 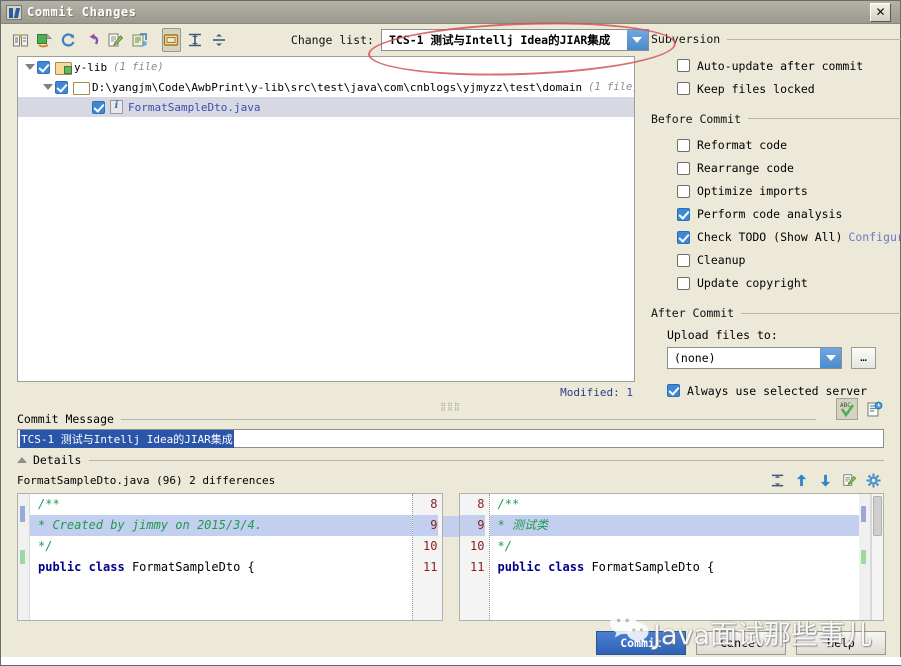 I want to click on perform-code-analysis-checkbox: Perform code analysis, so click(x=776, y=214).